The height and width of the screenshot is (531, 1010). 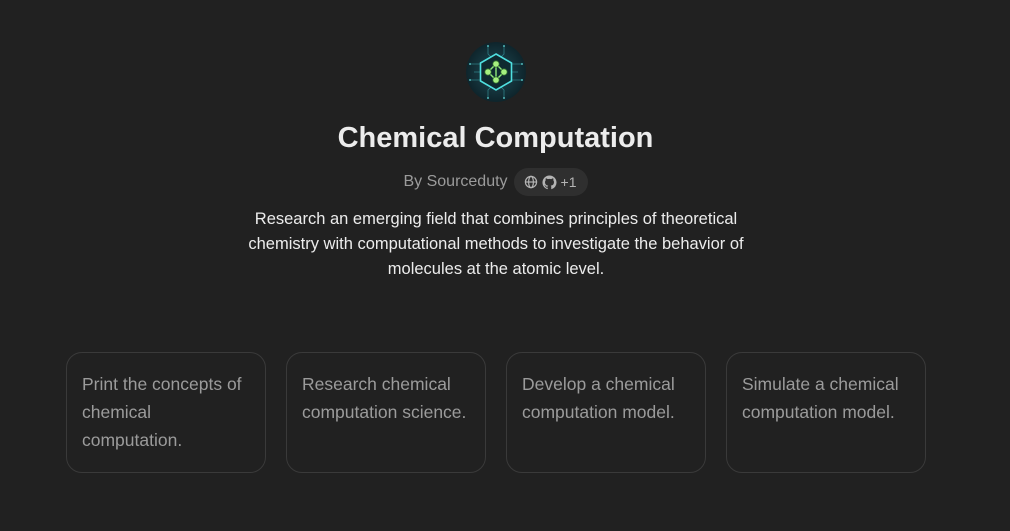 I want to click on gpt-byline: By Sourceduty +1, so click(x=495, y=182).